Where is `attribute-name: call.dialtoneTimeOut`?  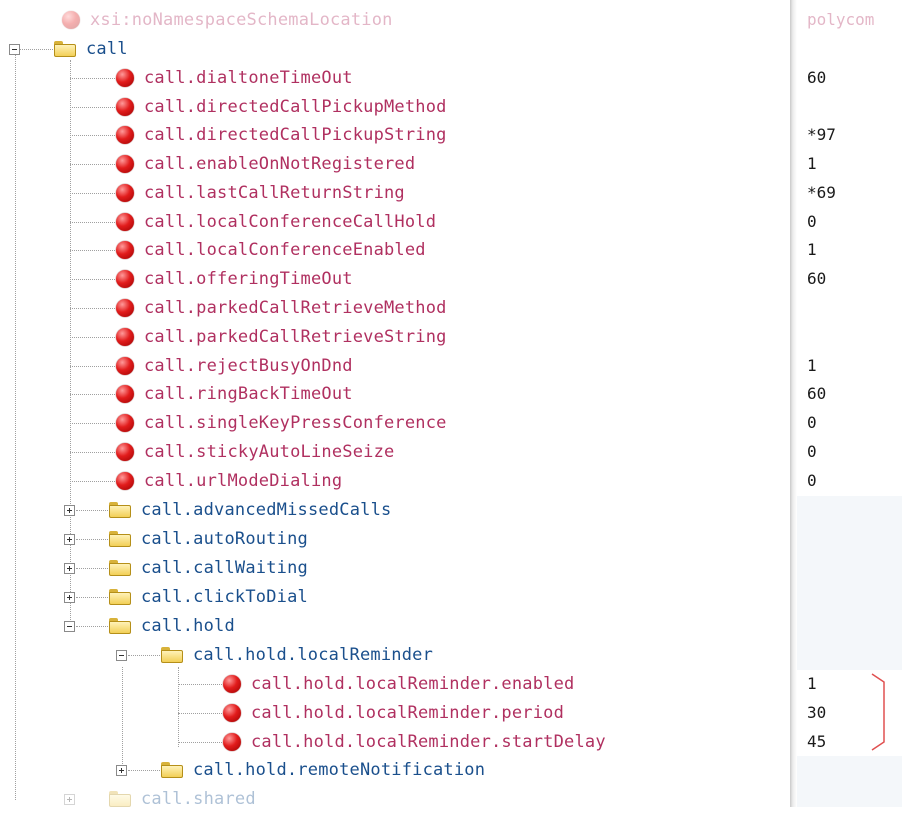 attribute-name: call.dialtoneTimeOut is located at coordinates (248, 78).